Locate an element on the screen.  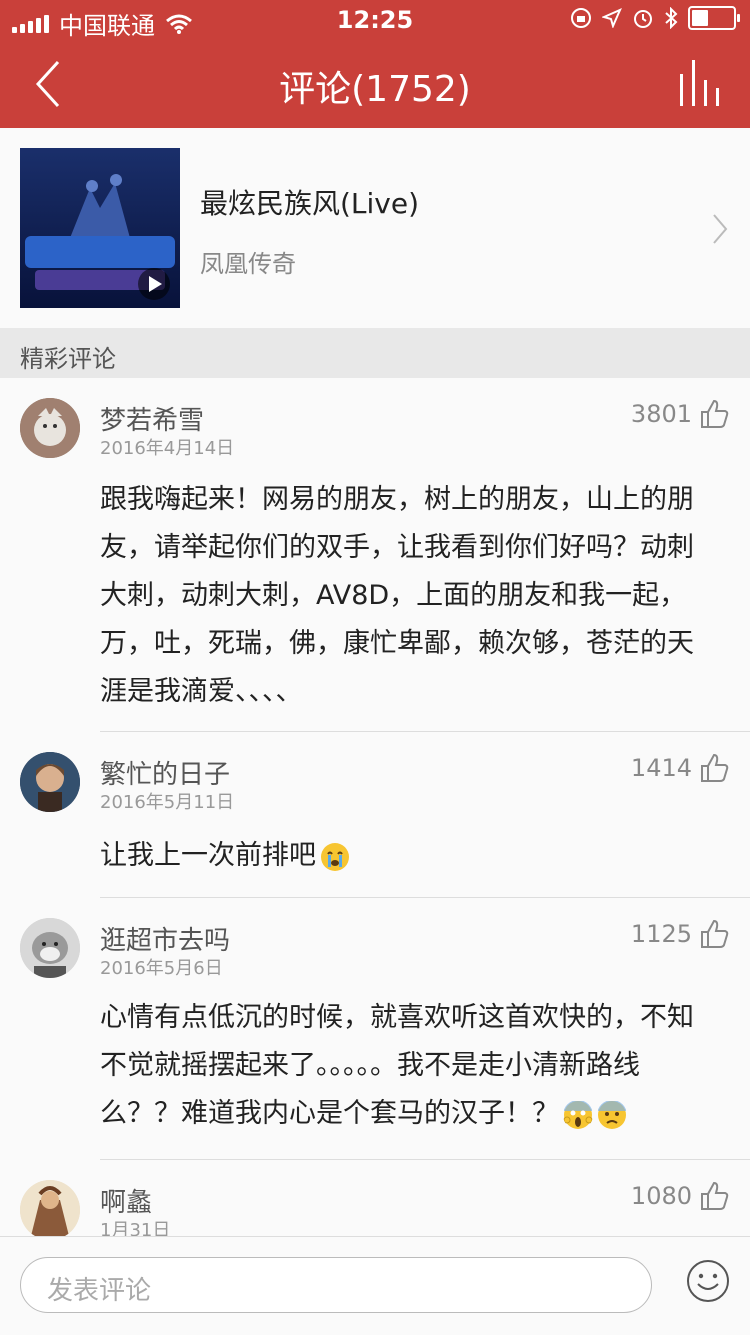
comment-date: 2016年5月6日 is located at coordinates (161, 968).